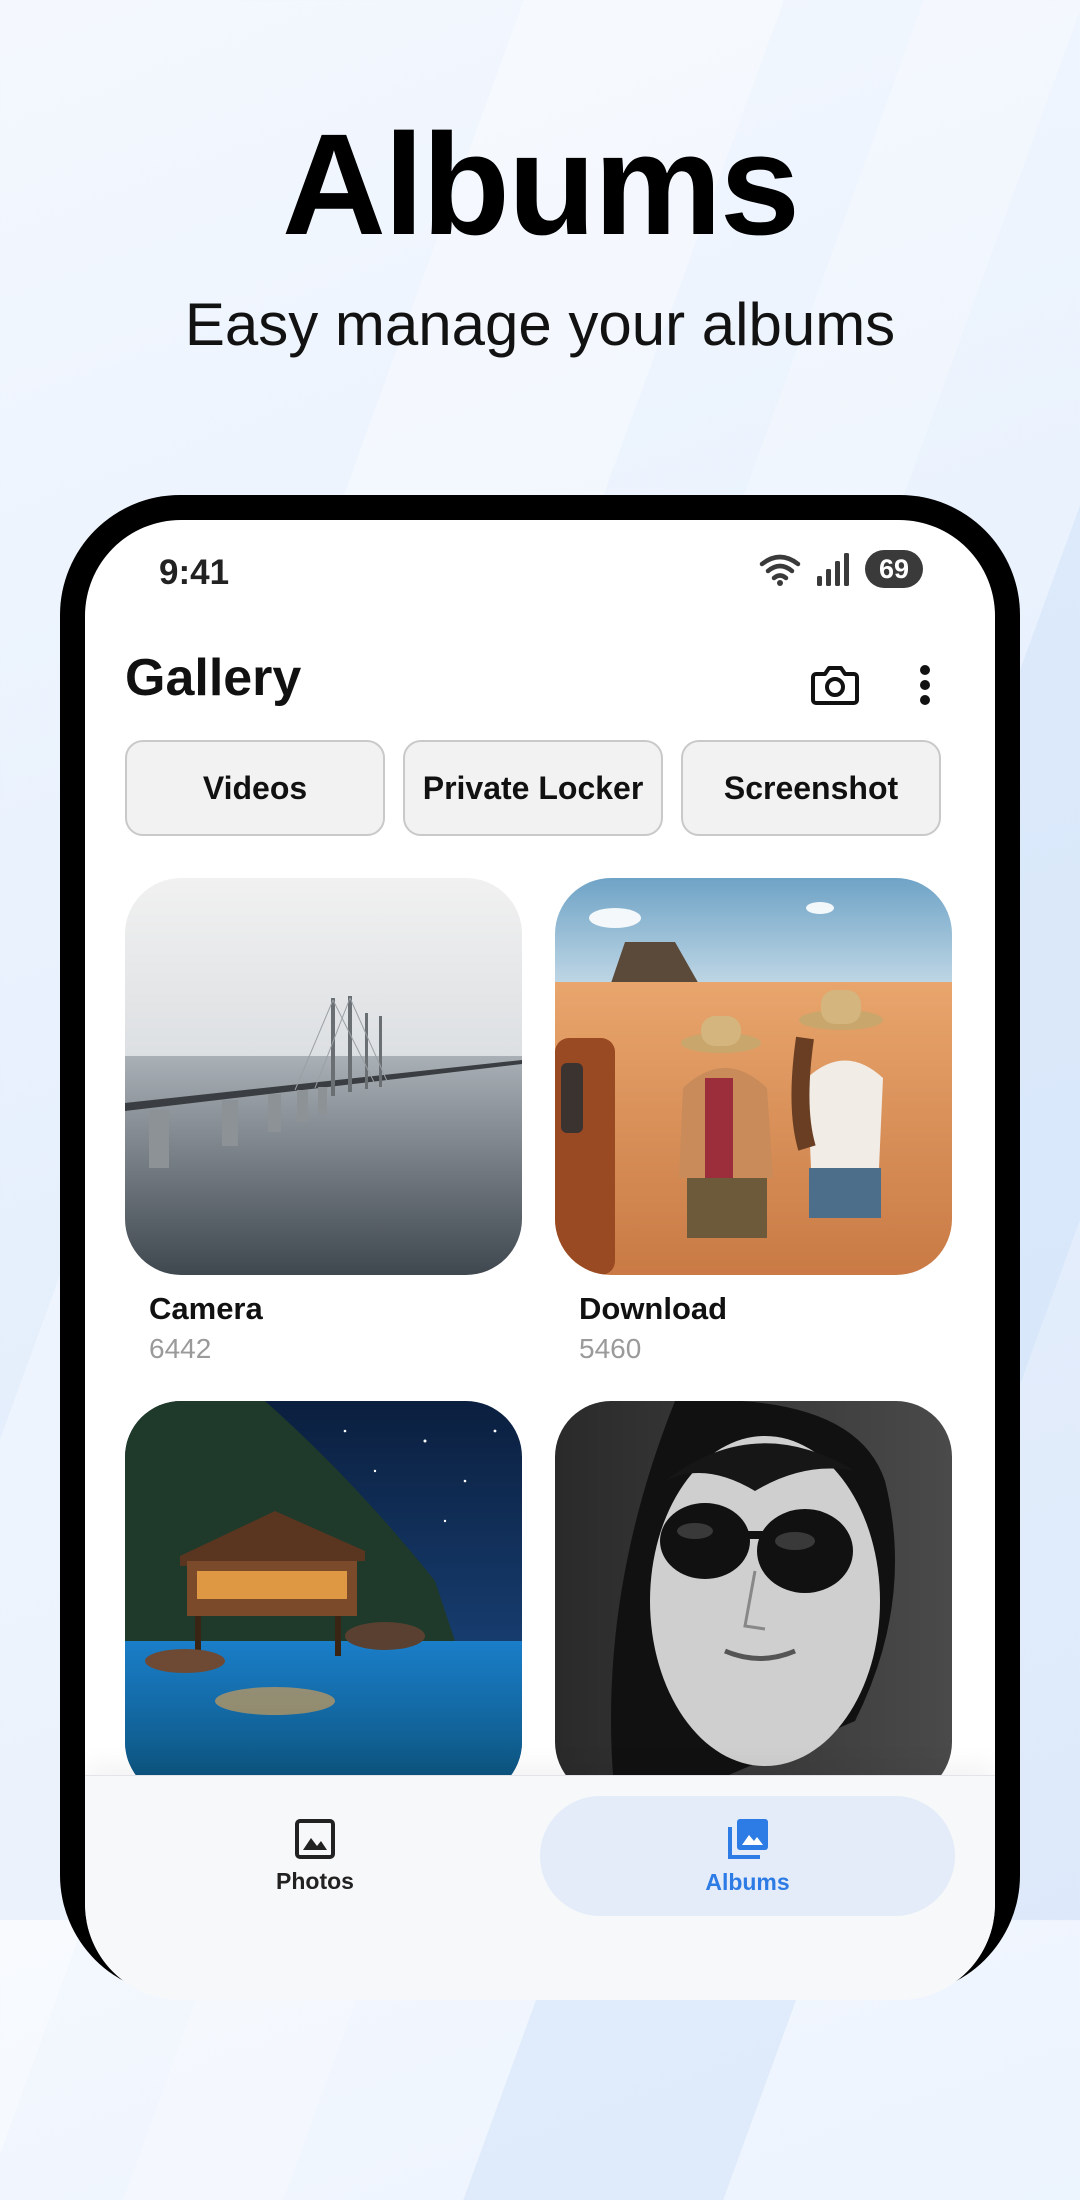  Describe the element at coordinates (540, 324) in the screenshot. I see `hero-subtitle: Easy manage your albums` at that location.